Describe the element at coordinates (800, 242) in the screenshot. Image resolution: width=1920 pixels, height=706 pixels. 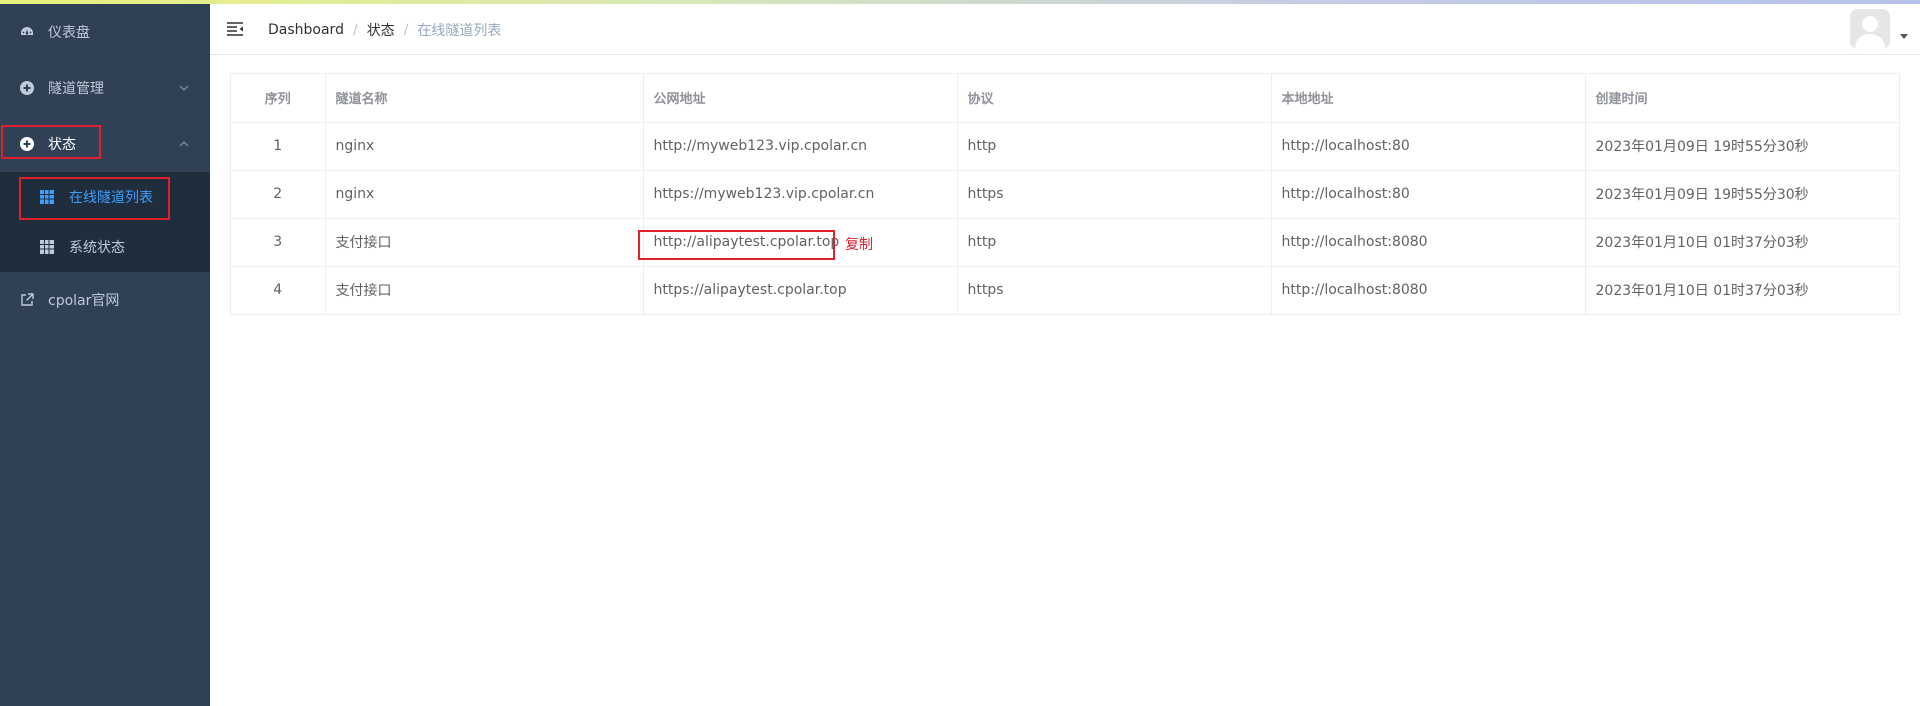
I see `cell-public-url: http://alipaytest.cpolar.top` at that location.